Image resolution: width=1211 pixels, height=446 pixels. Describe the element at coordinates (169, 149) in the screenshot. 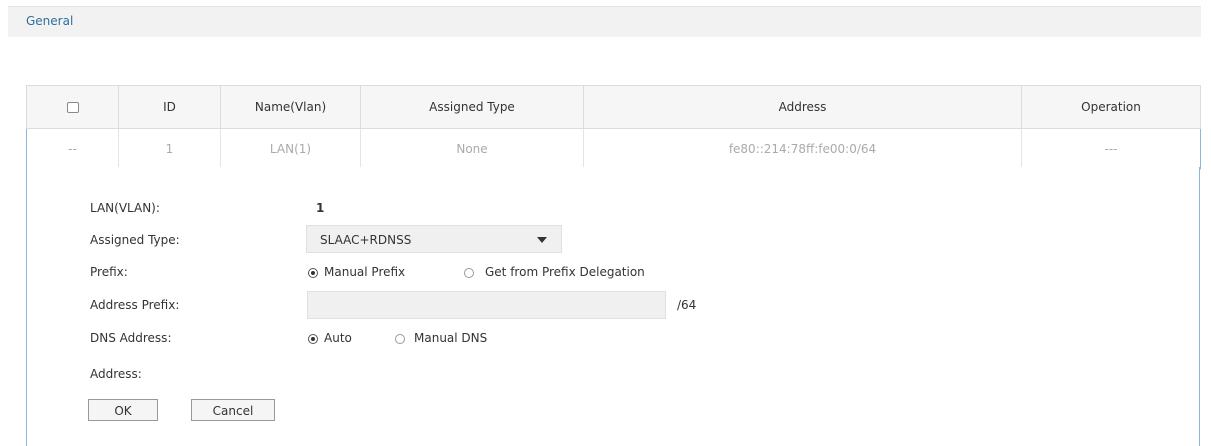

I see `row-id: 1` at that location.